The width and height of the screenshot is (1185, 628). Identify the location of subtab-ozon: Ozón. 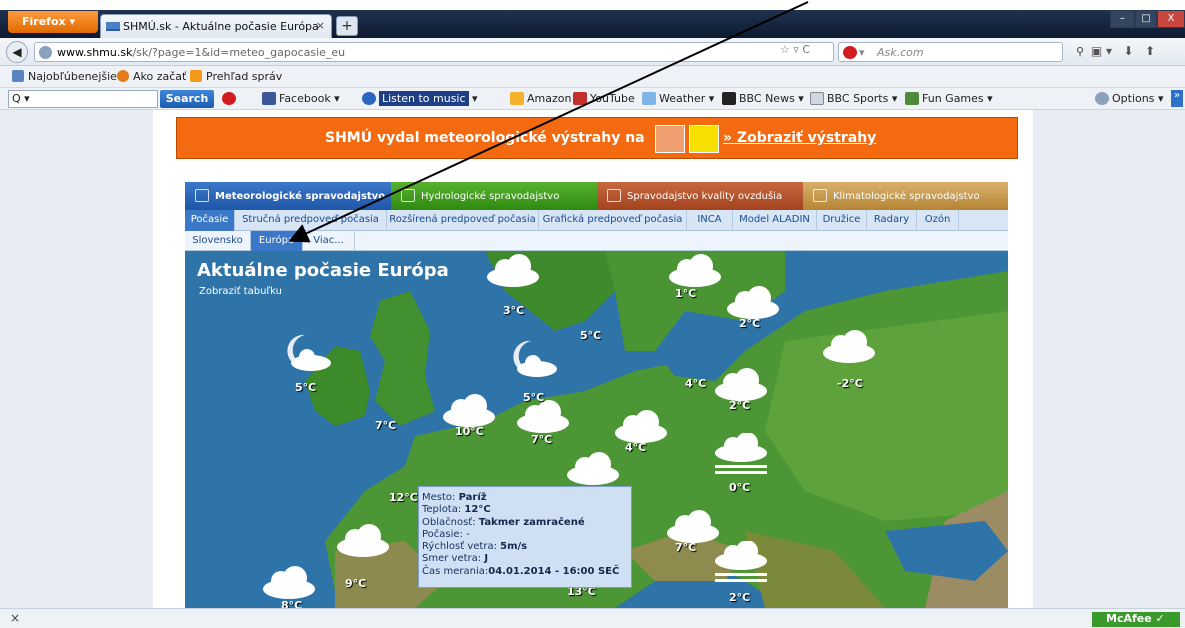
(938, 220).